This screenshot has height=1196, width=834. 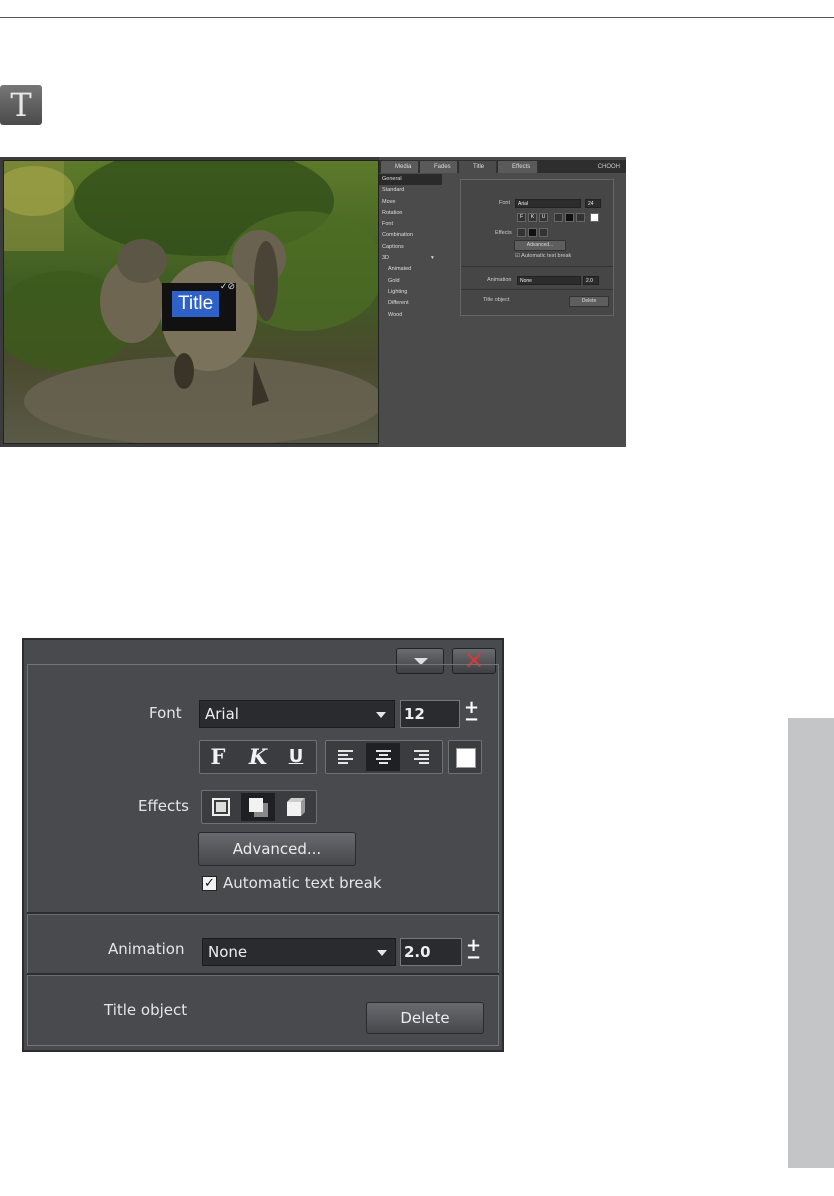 What do you see at coordinates (496, 300) in the screenshot?
I see `title-object-label-small: Title object` at bounding box center [496, 300].